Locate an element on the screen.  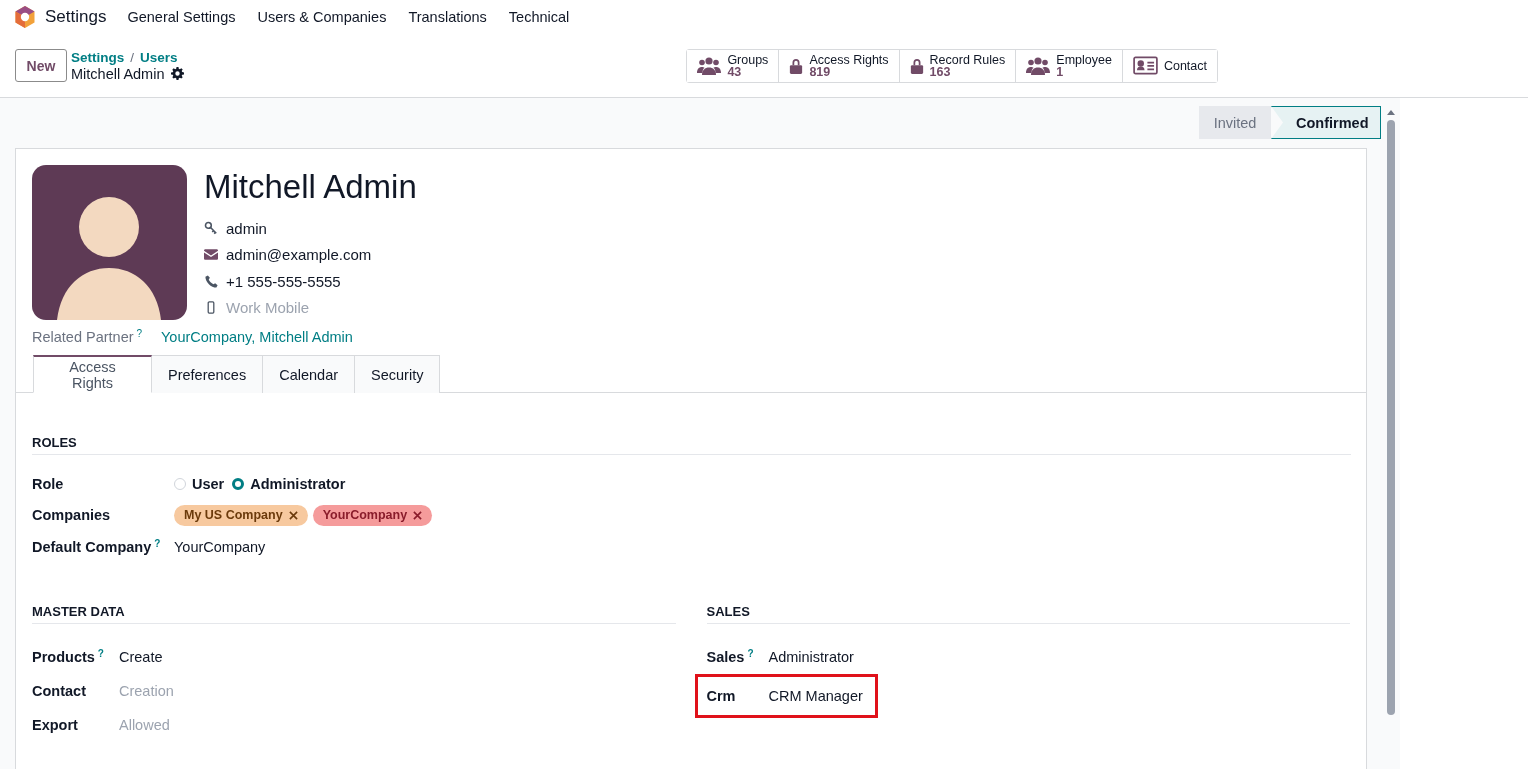
tab: Security is located at coordinates (398, 374).